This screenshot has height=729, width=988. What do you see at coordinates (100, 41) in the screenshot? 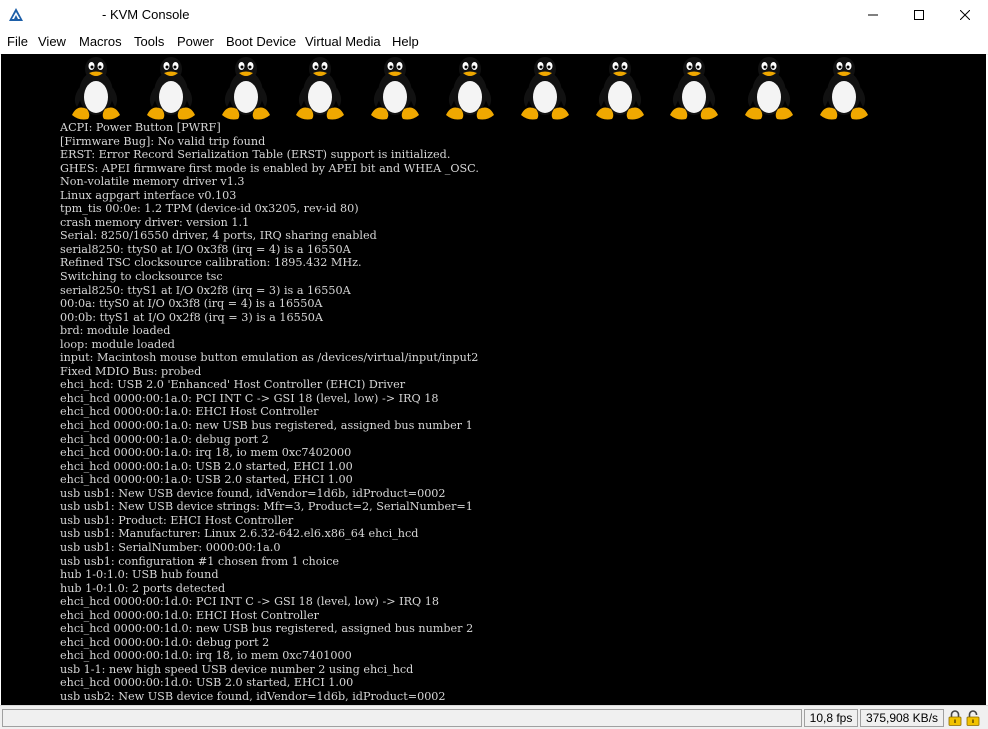
I see `menu-macros: Macros` at bounding box center [100, 41].